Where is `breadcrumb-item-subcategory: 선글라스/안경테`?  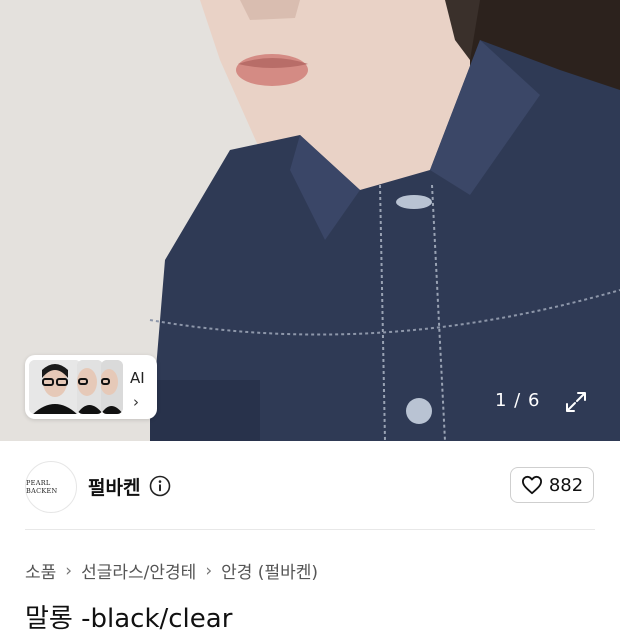 breadcrumb-item-subcategory: 선글라스/안경테 is located at coordinates (138, 570).